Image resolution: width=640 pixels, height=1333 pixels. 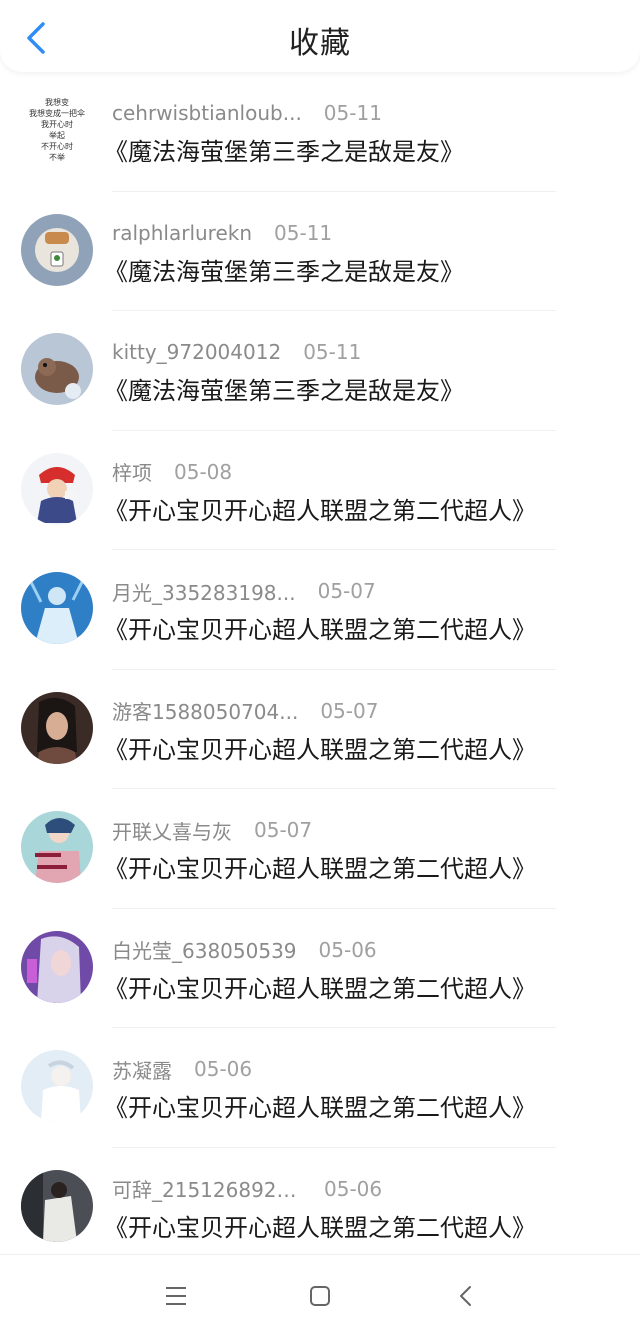 I want to click on system-navigation-bar, so click(x=320, y=1293).